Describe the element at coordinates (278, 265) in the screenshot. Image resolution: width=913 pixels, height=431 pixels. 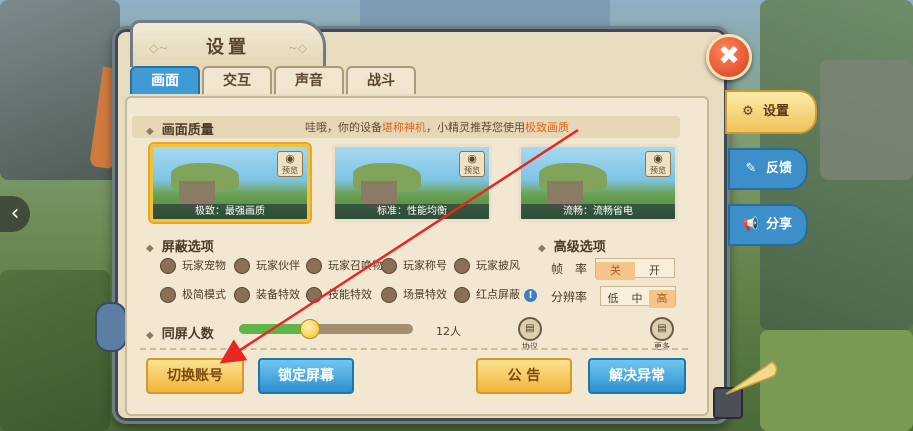
I see `option-label: 玩家伙伴` at that location.